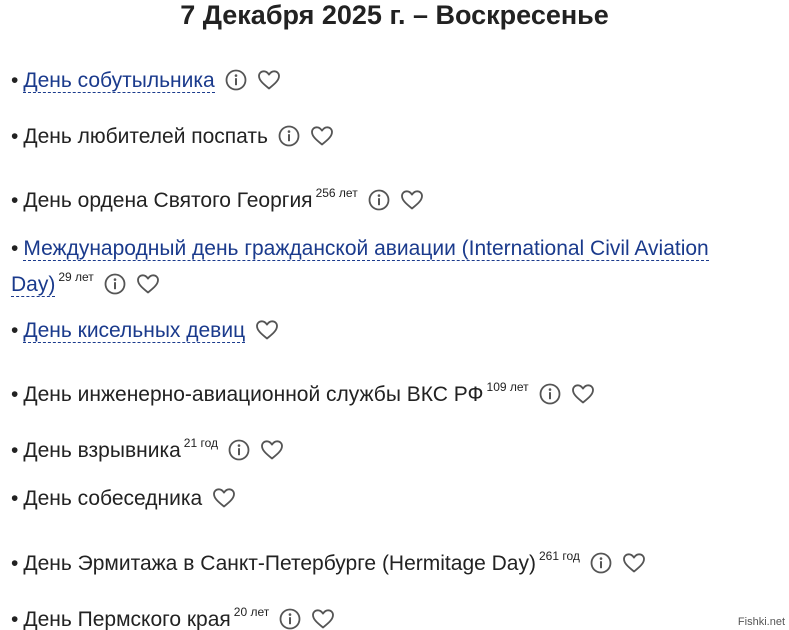 The width and height of the screenshot is (789, 630). What do you see at coordinates (391, 197) in the screenshot?
I see `holiday-item: • День ордена Святого Георгия 256 лет` at bounding box center [391, 197].